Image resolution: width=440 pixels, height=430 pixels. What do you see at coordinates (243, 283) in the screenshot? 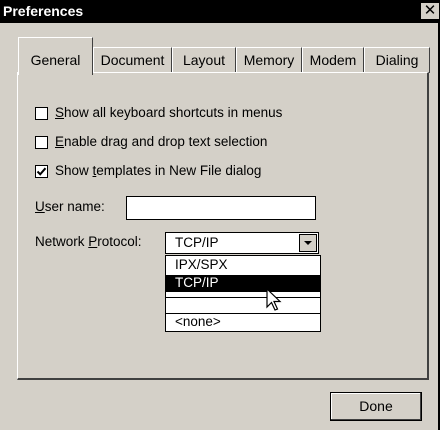
I see `protocol-option-tcp-ip: TCP/IP` at bounding box center [243, 283].